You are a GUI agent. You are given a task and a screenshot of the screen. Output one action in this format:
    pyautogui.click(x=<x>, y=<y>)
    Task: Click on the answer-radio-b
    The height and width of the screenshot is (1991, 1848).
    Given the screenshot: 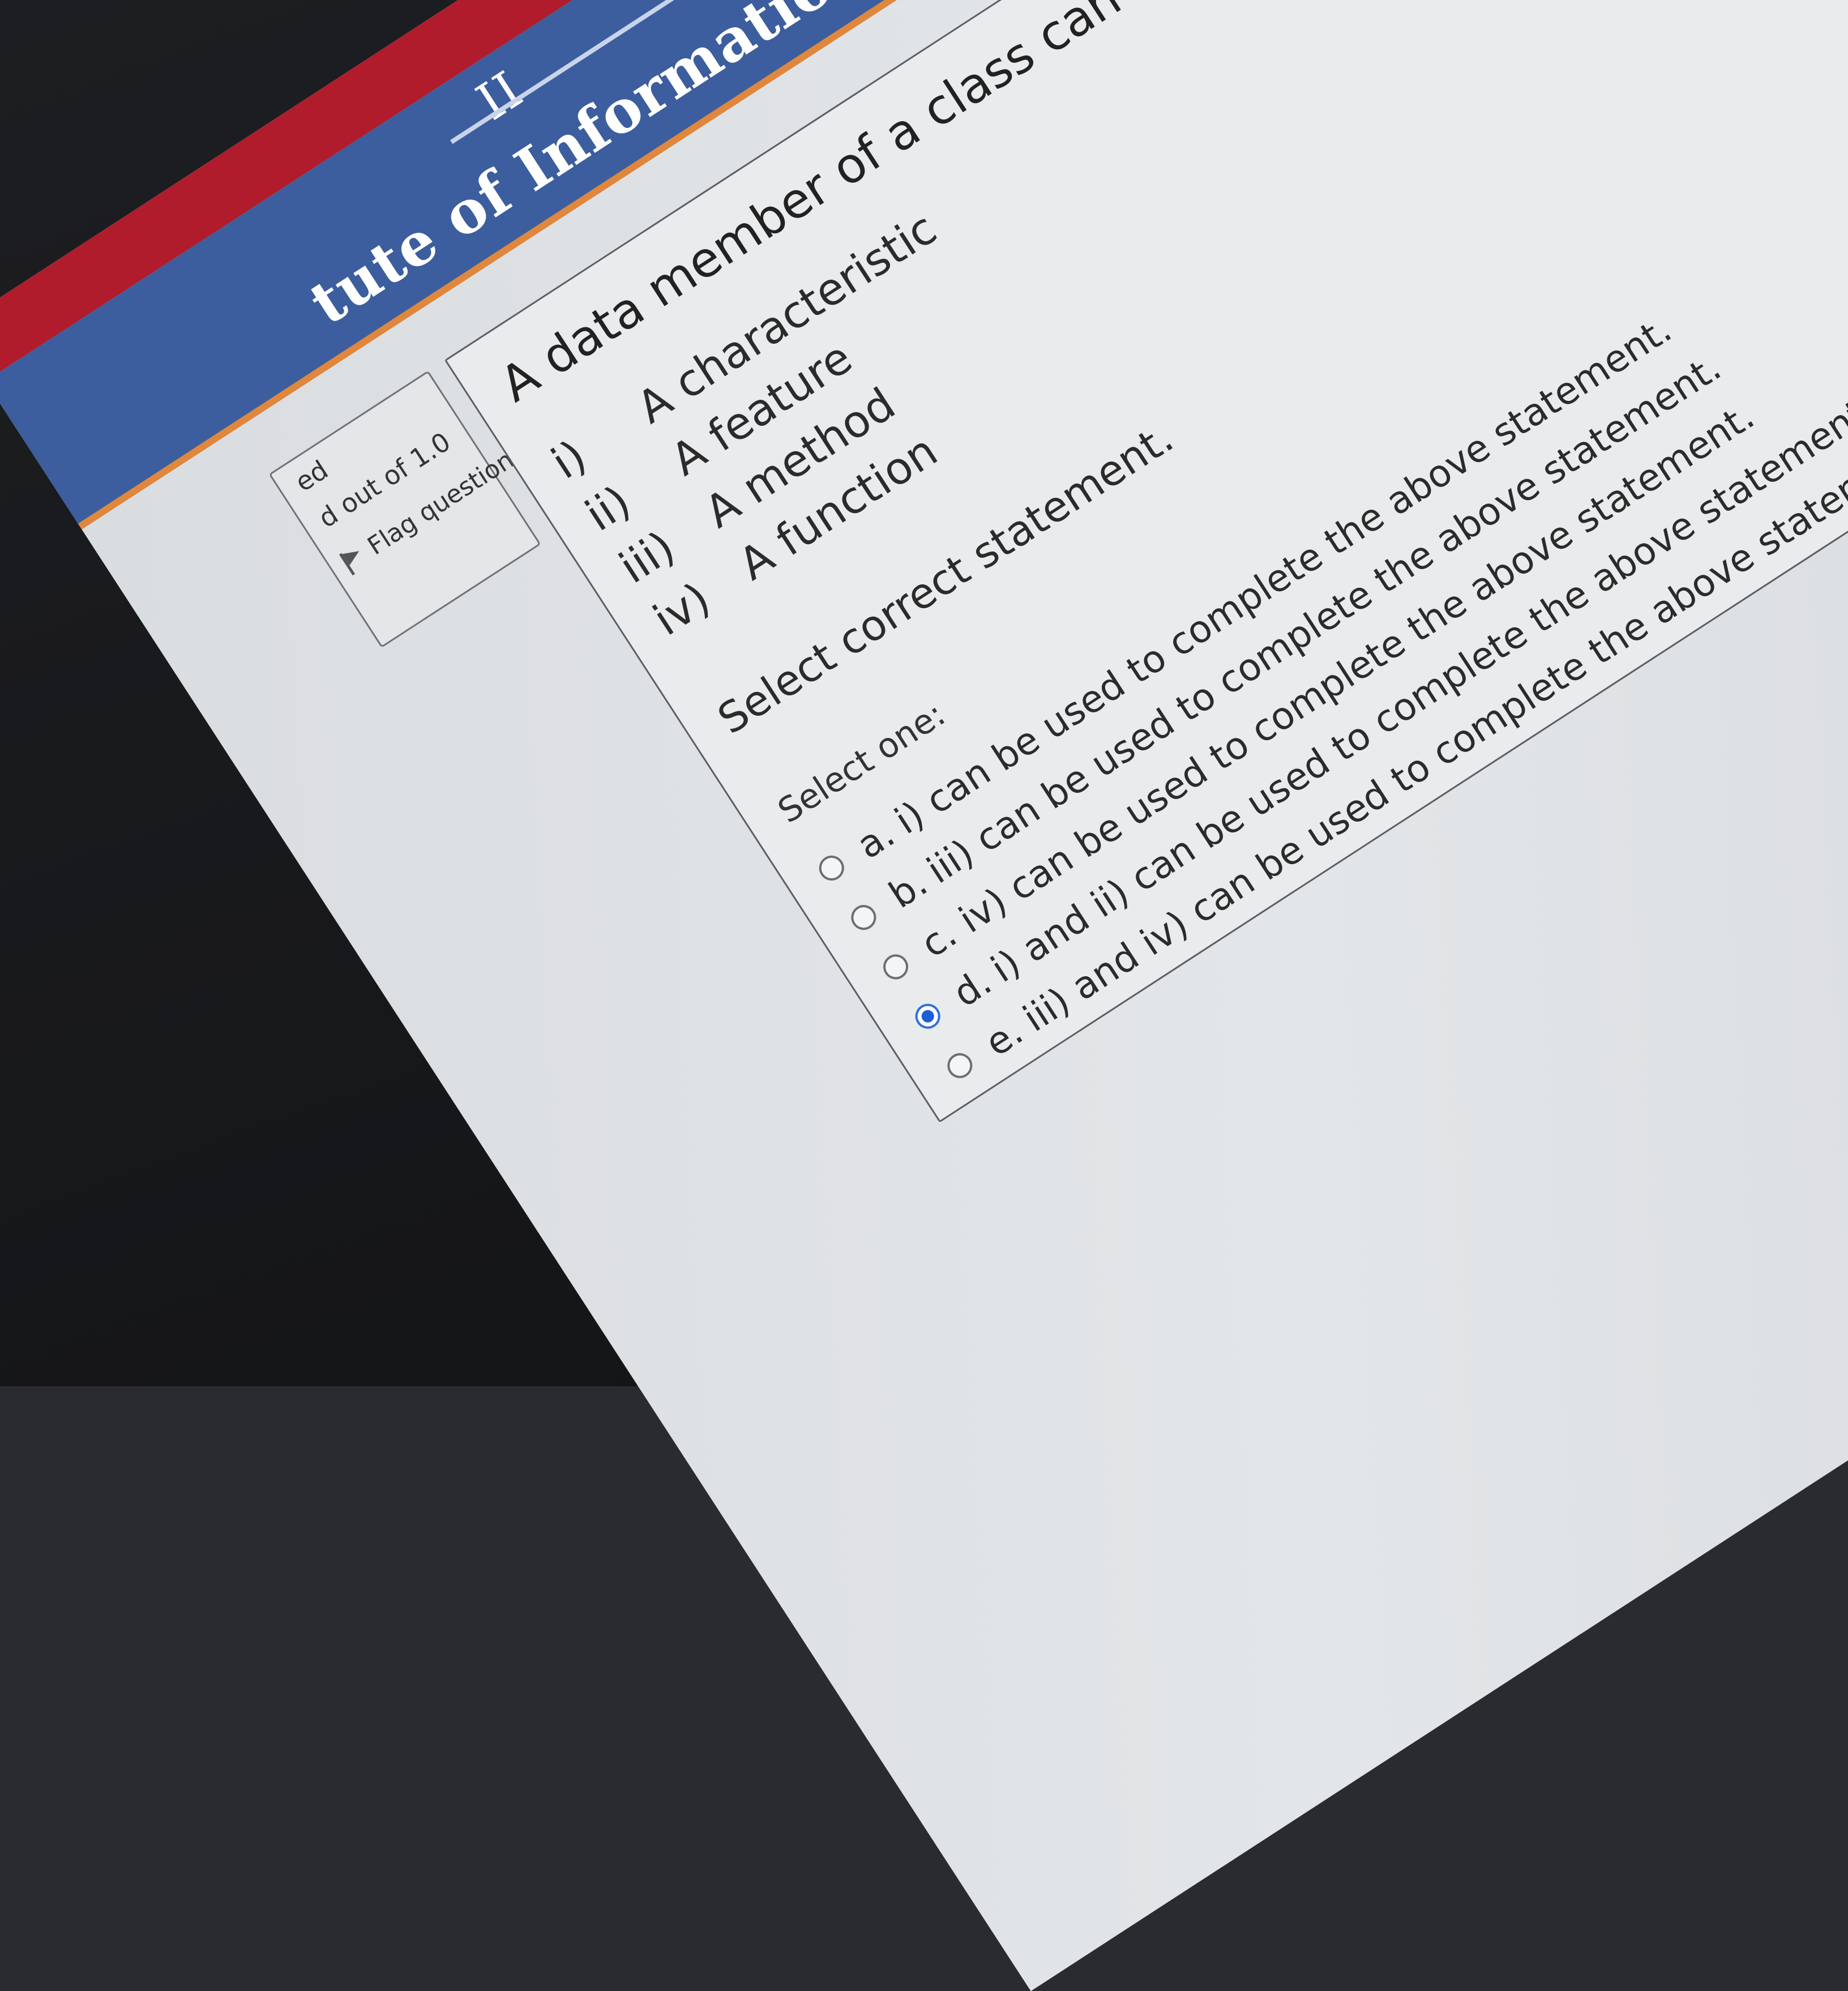 What is the action you would take?
    pyautogui.click(x=863, y=918)
    